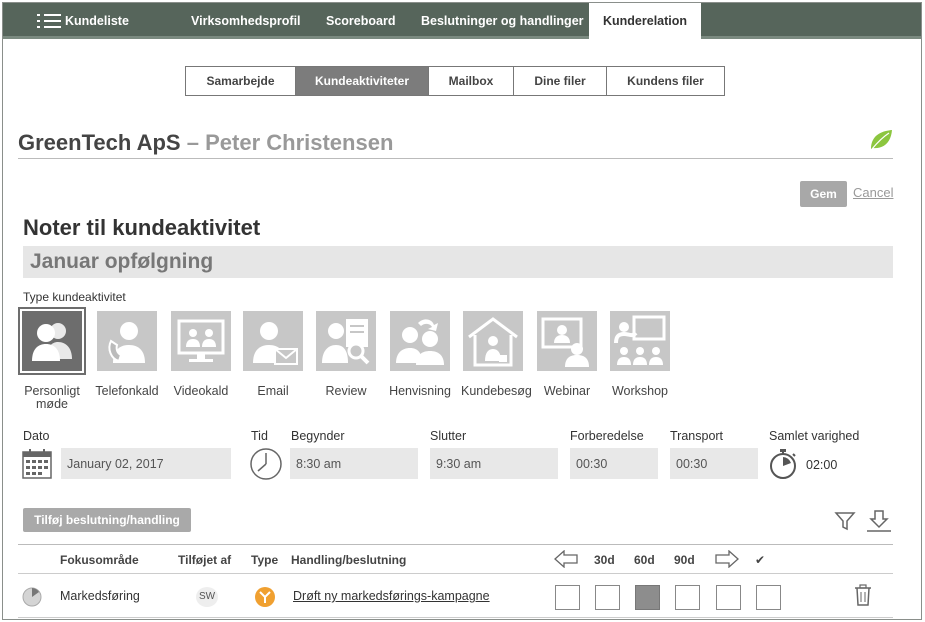 The image size is (925, 622). What do you see at coordinates (496, 391) in the screenshot?
I see `activity-type-label: Kundebesøg` at bounding box center [496, 391].